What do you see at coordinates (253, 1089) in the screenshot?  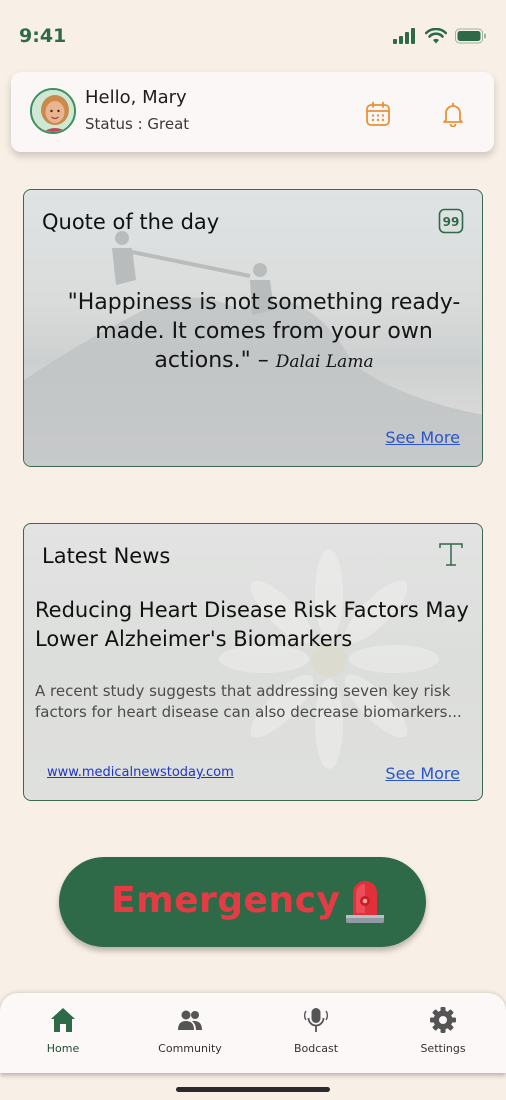 I see `home-indicator` at bounding box center [253, 1089].